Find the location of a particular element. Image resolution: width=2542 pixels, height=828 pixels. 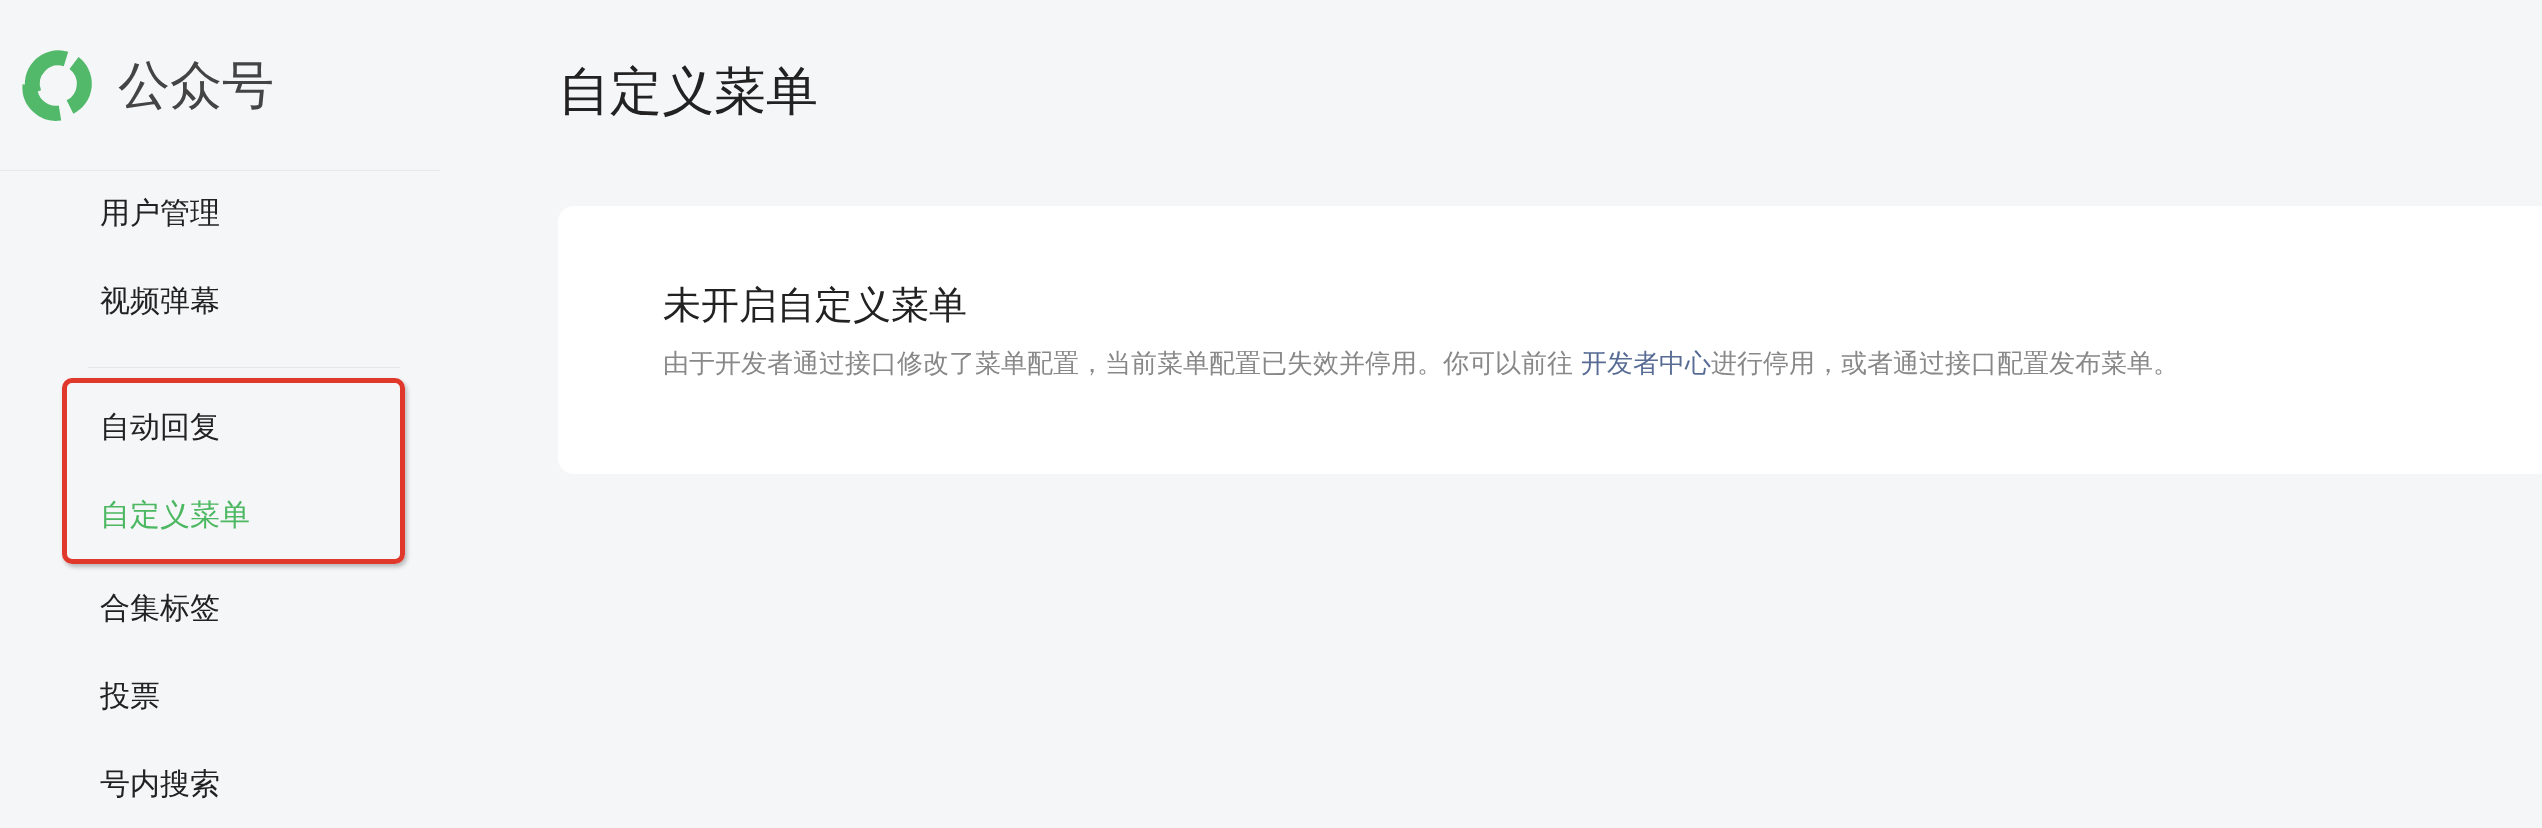

sidebar-item: 号内搜索 is located at coordinates (160, 784).